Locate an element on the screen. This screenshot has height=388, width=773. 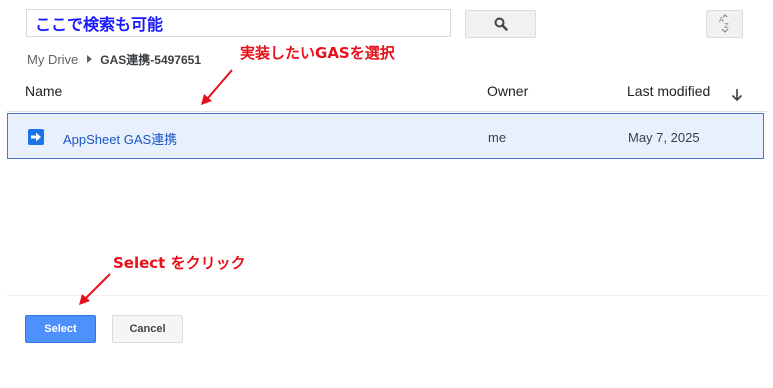
apps-script-icon is located at coordinates (36, 137).